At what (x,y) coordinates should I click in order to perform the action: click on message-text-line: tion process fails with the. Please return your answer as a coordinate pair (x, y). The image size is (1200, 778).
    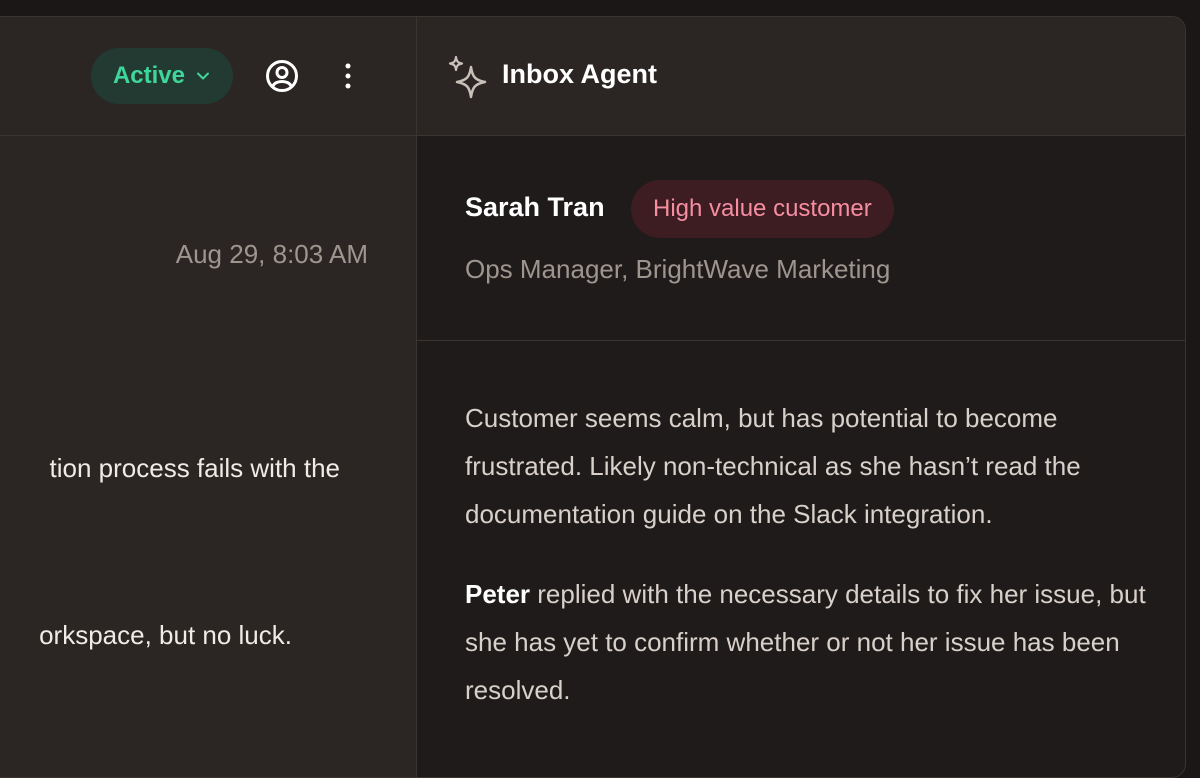
    Looking at the image, I should click on (194, 468).